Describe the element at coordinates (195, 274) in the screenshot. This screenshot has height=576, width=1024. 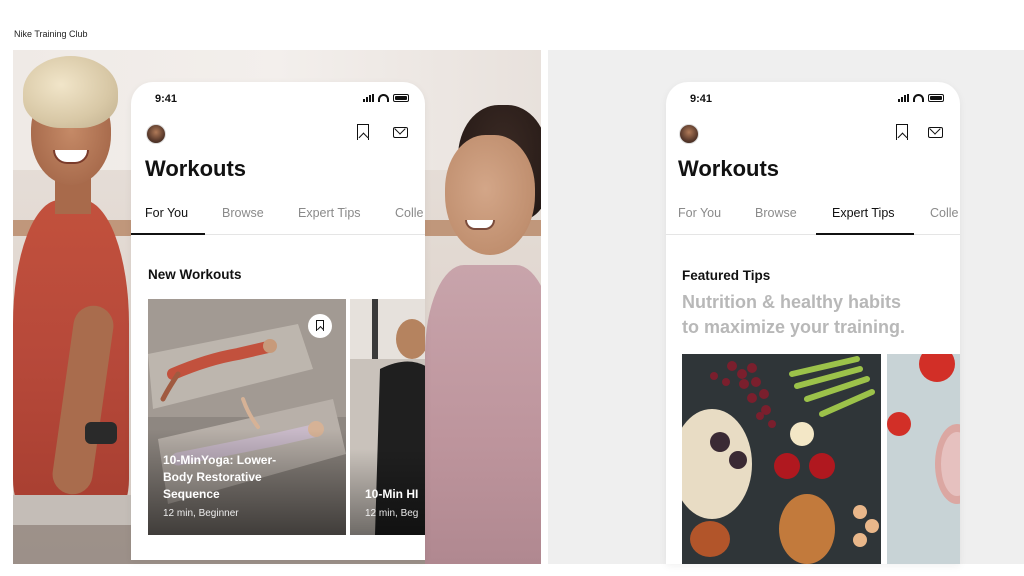
I see `section-title: New Workouts` at that location.